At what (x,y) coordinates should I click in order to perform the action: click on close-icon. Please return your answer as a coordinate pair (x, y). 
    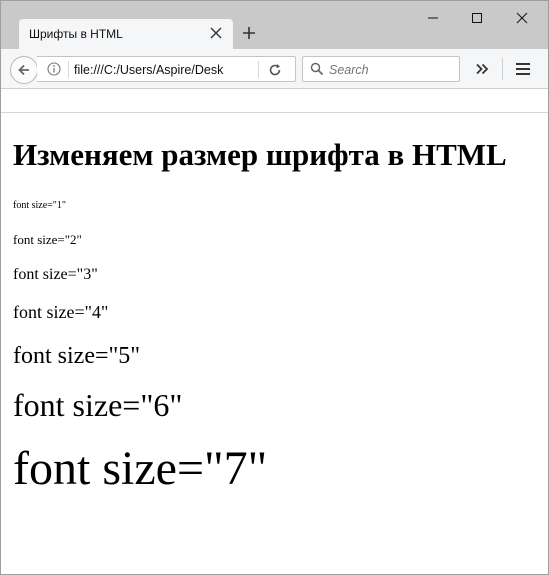
    Looking at the image, I should click on (522, 18).